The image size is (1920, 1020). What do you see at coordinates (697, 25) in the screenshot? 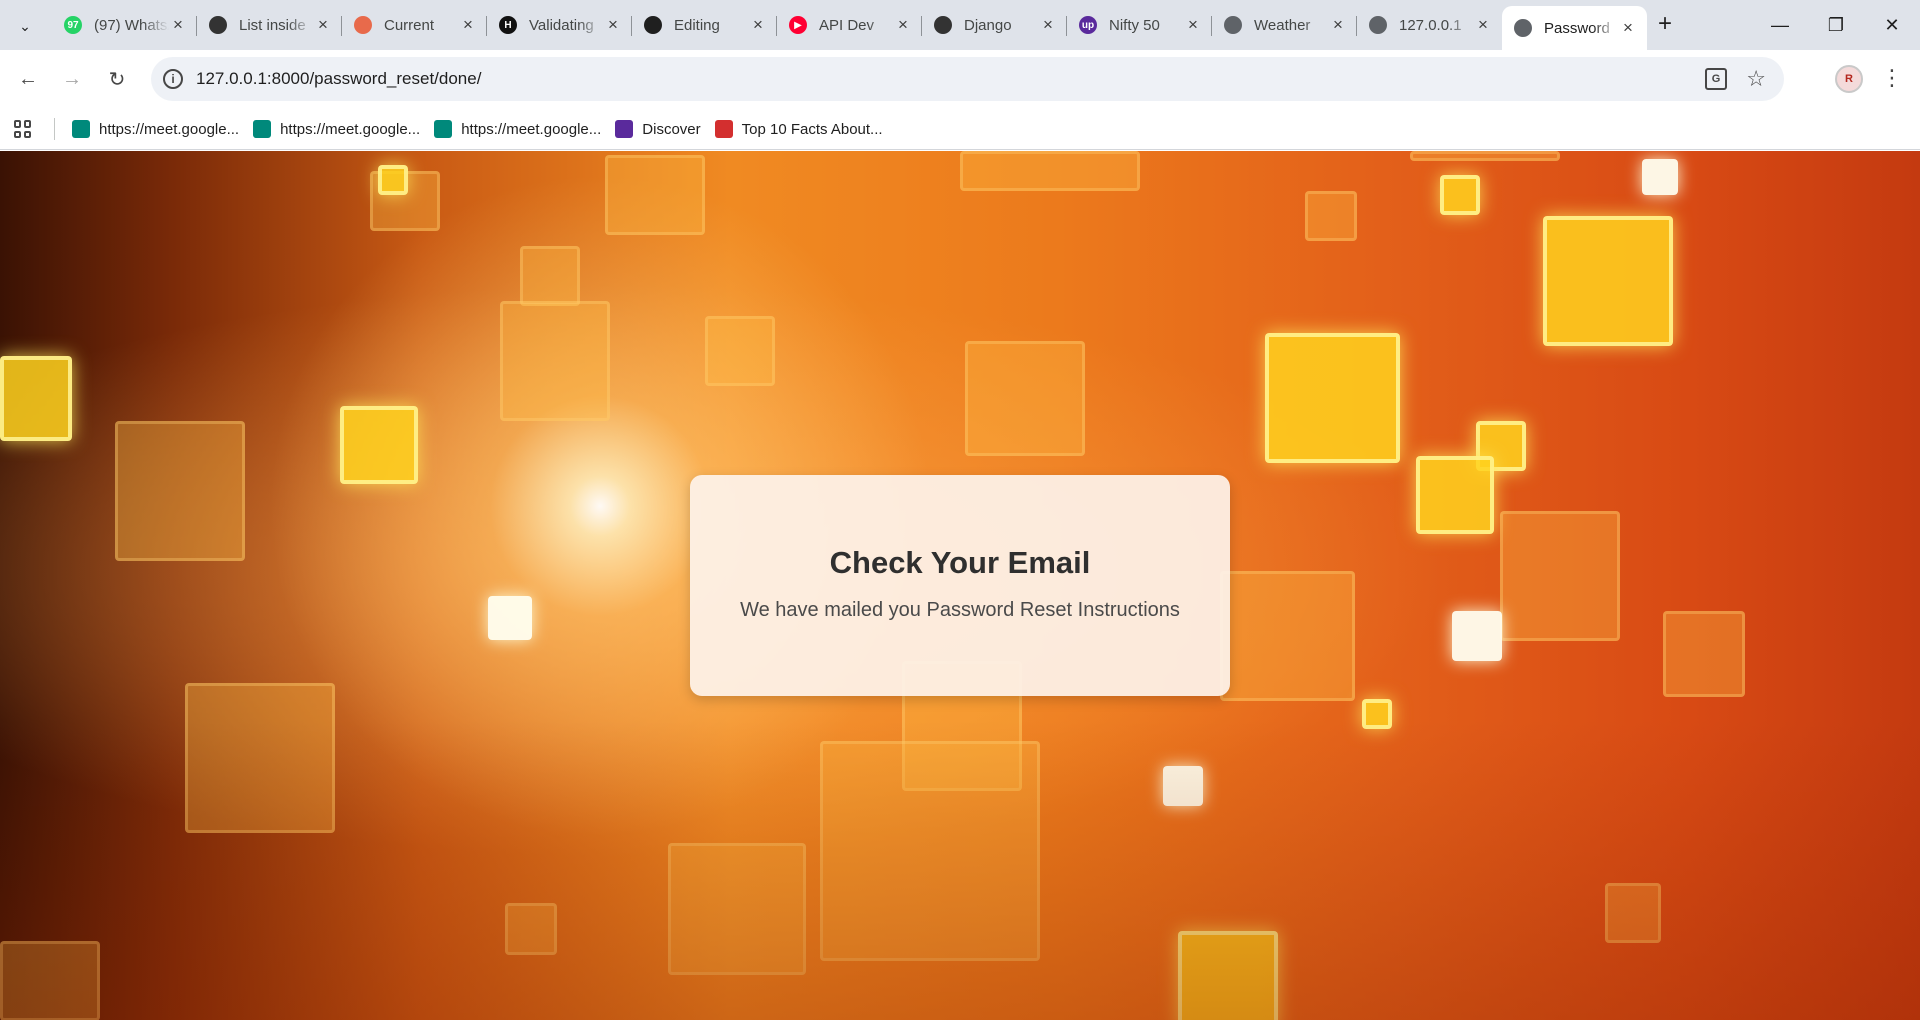
I see `tab-title: Editing` at bounding box center [697, 25].